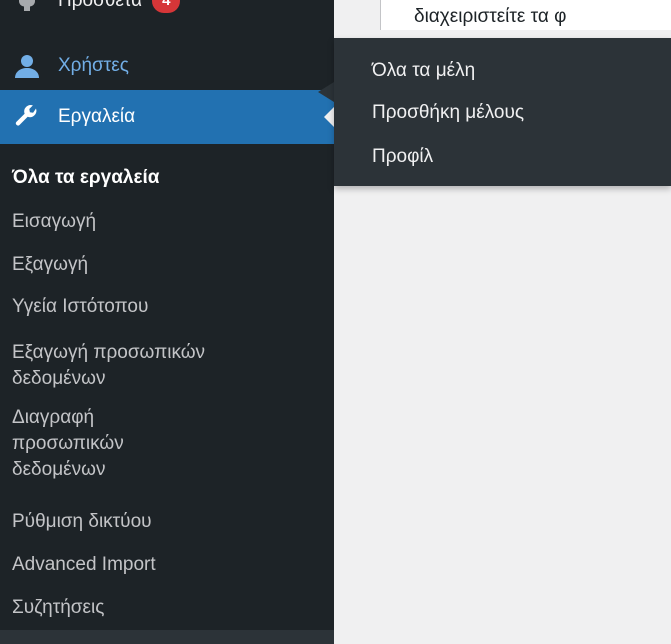  Describe the element at coordinates (167, 366) in the screenshot. I see `submenu-item-export-personal-data: Εξαγωγή προσωπικών δεδομένων` at that location.